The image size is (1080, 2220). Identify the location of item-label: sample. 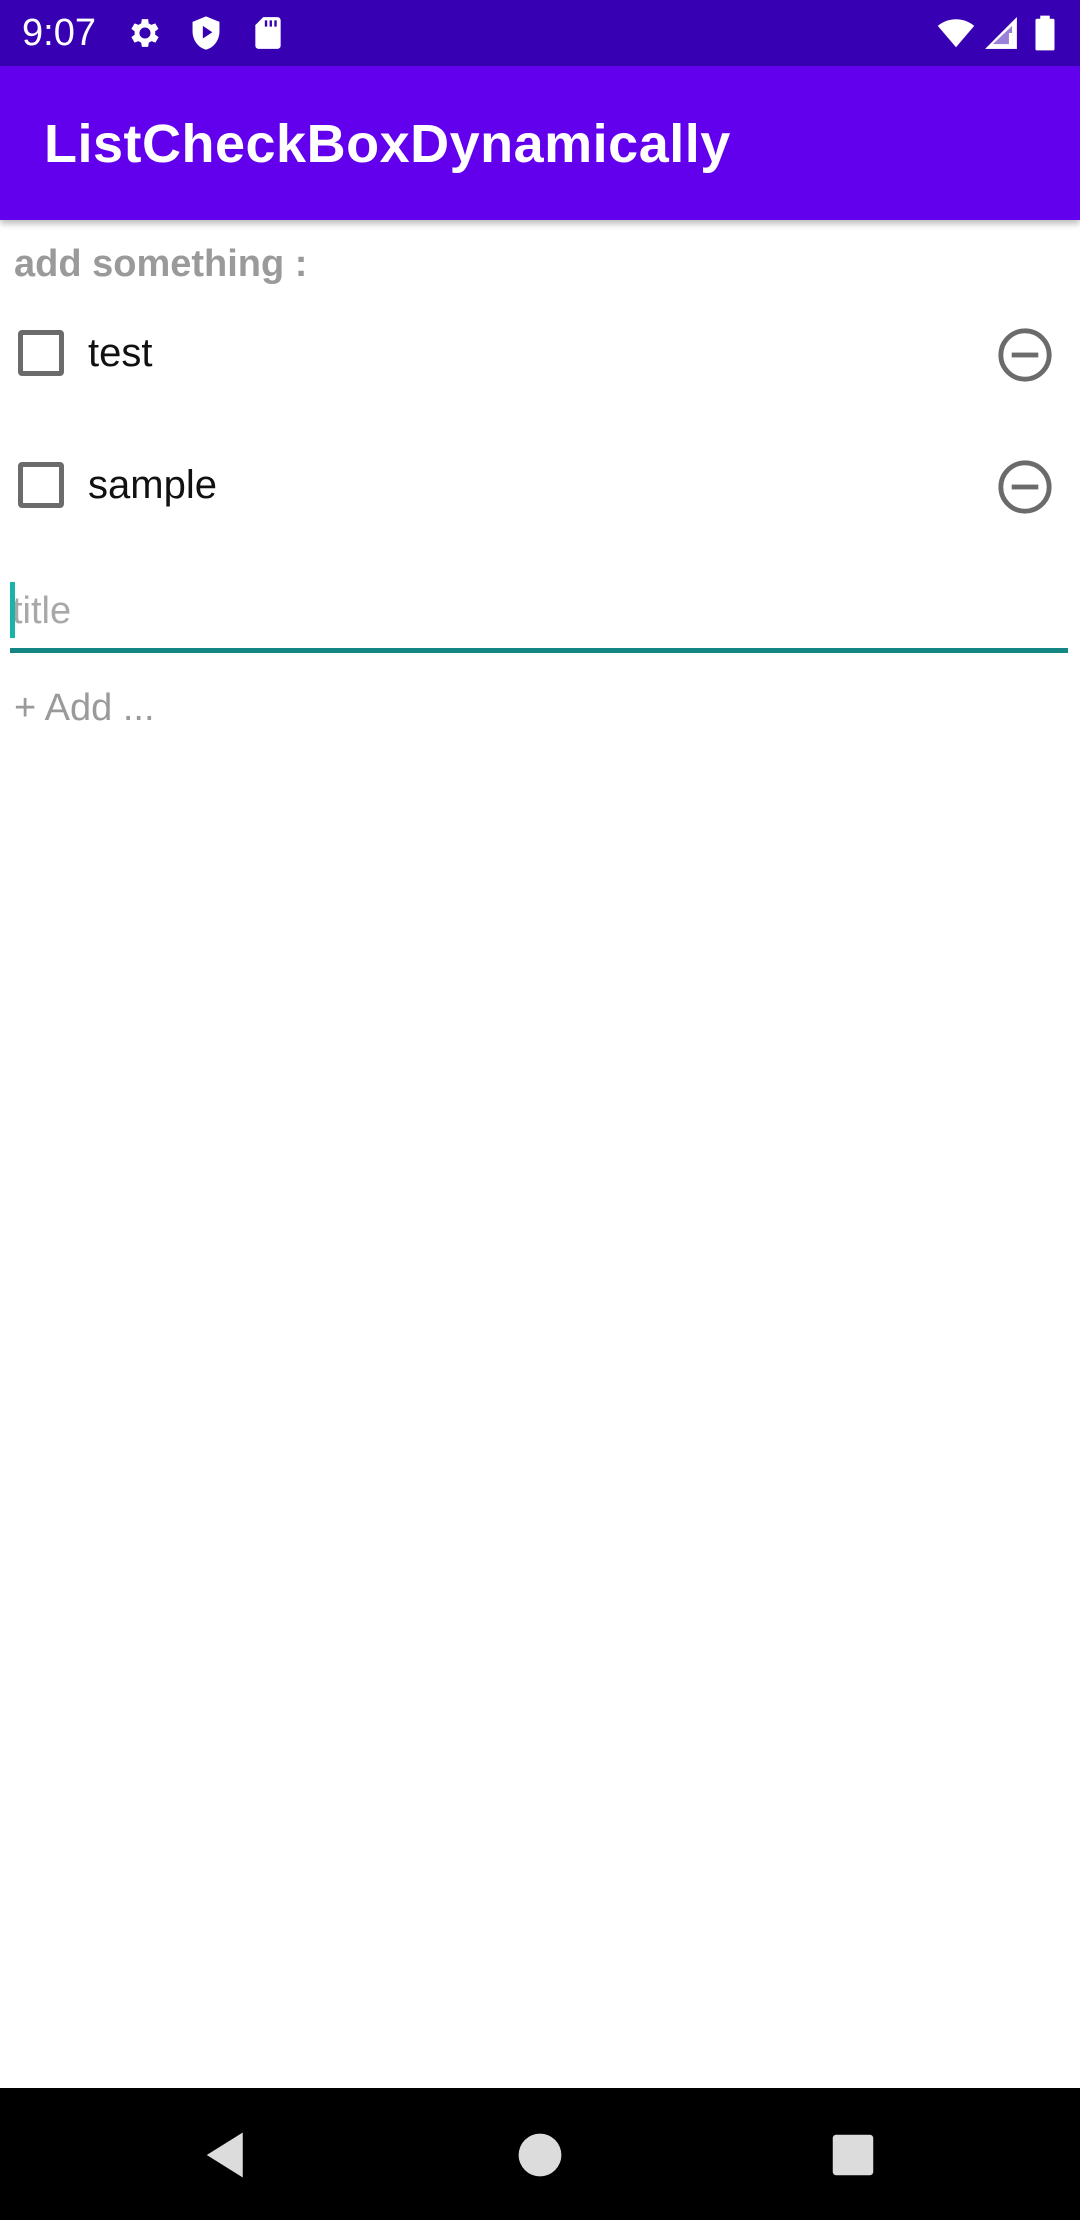
(152, 485).